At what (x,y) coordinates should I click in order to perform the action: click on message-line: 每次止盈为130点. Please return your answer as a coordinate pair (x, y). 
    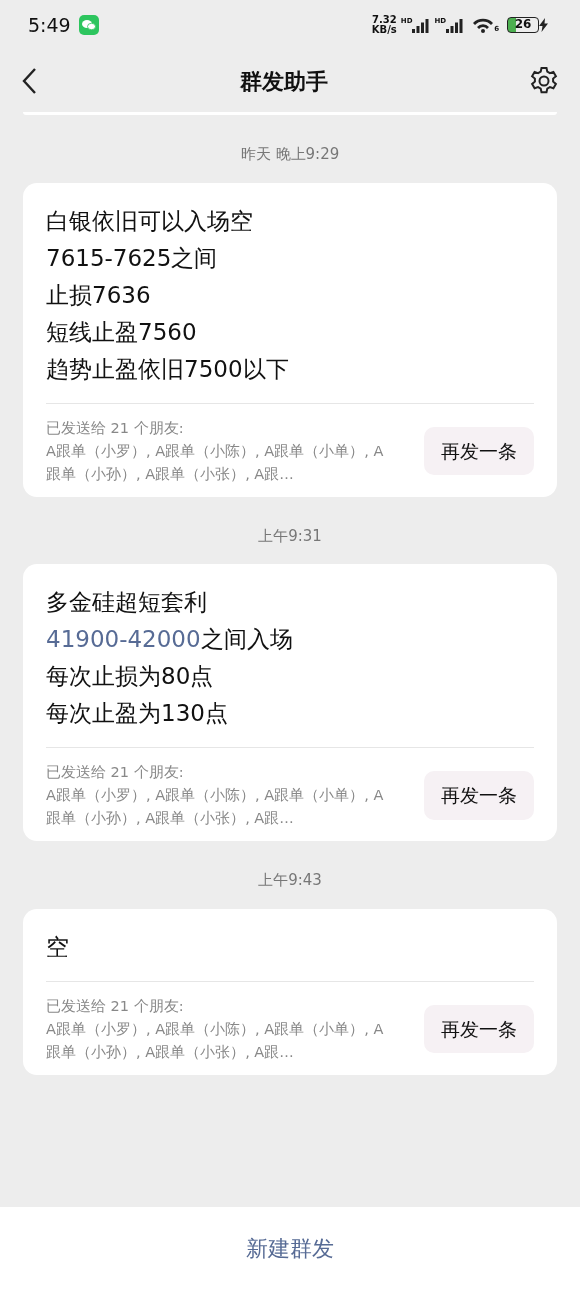
    Looking at the image, I should click on (137, 713).